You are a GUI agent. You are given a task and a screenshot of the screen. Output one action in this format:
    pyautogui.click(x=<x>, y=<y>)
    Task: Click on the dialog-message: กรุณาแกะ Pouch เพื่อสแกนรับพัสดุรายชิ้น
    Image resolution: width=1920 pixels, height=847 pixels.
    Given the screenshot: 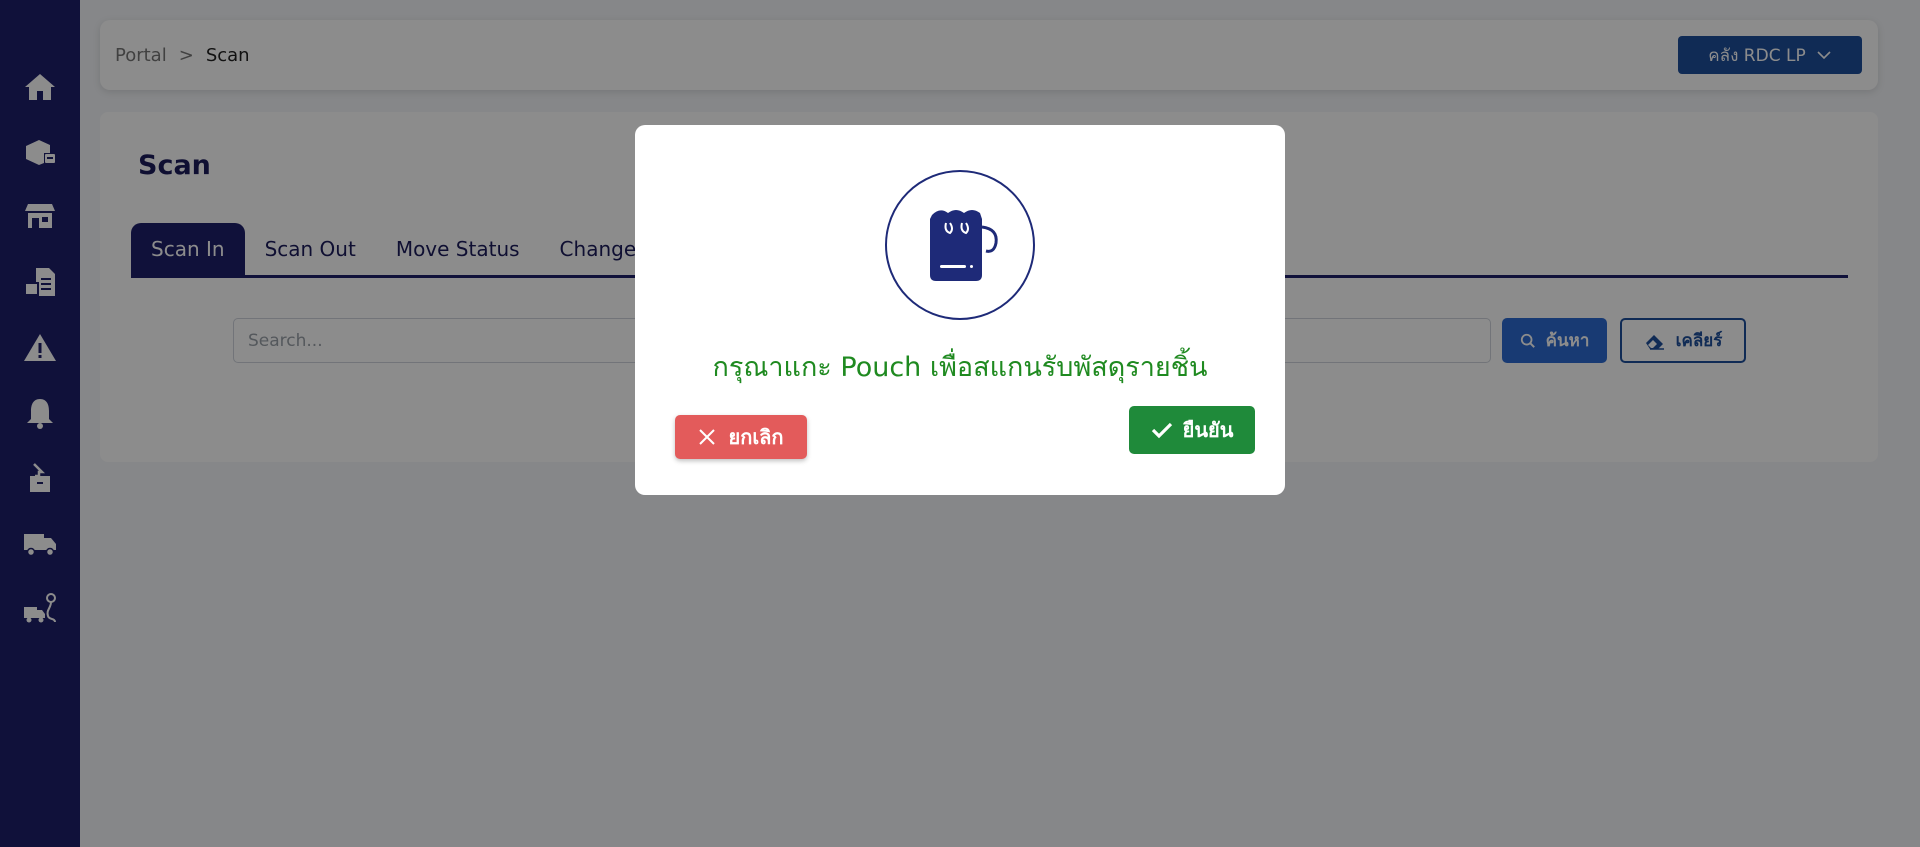 What is the action you would take?
    pyautogui.click(x=960, y=367)
    